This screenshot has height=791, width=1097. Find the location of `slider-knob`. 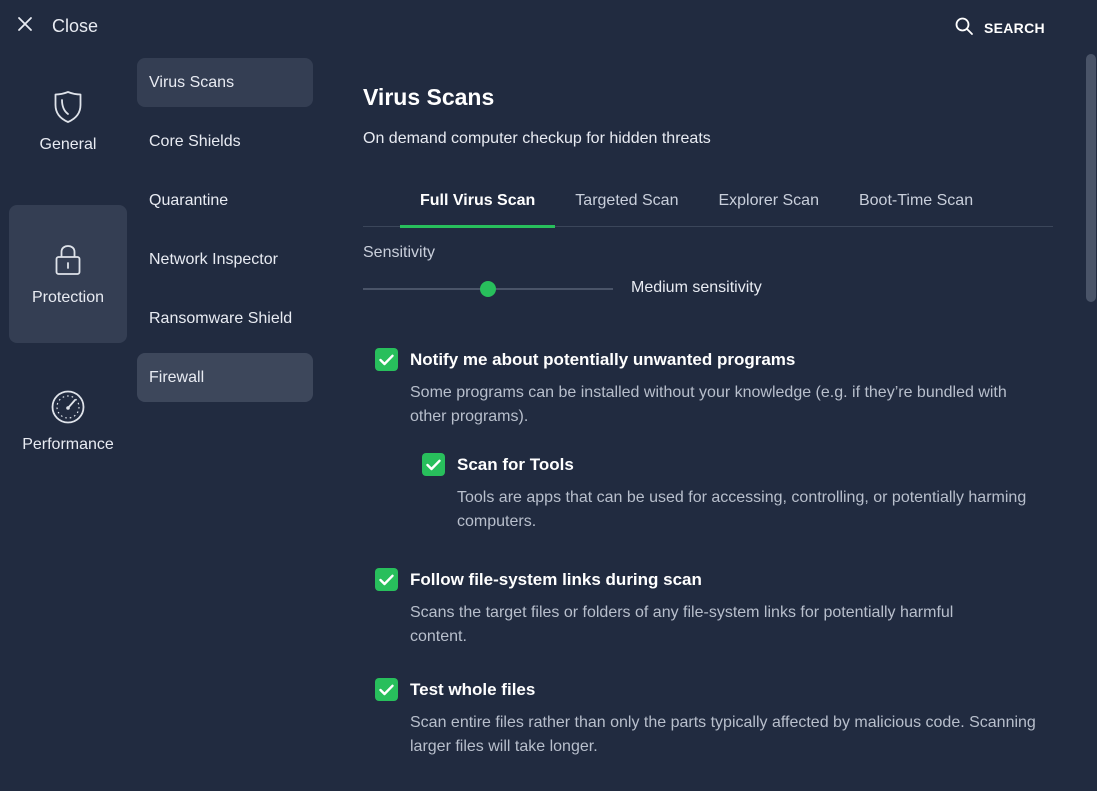

slider-knob is located at coordinates (488, 289).